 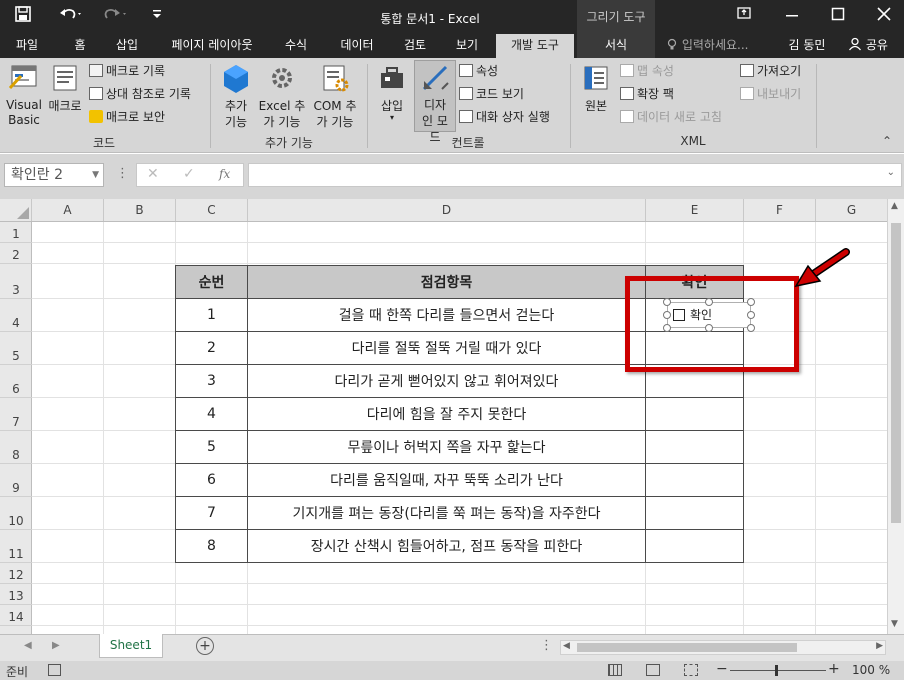 I want to click on row-header: 9, so click(x=16, y=480).